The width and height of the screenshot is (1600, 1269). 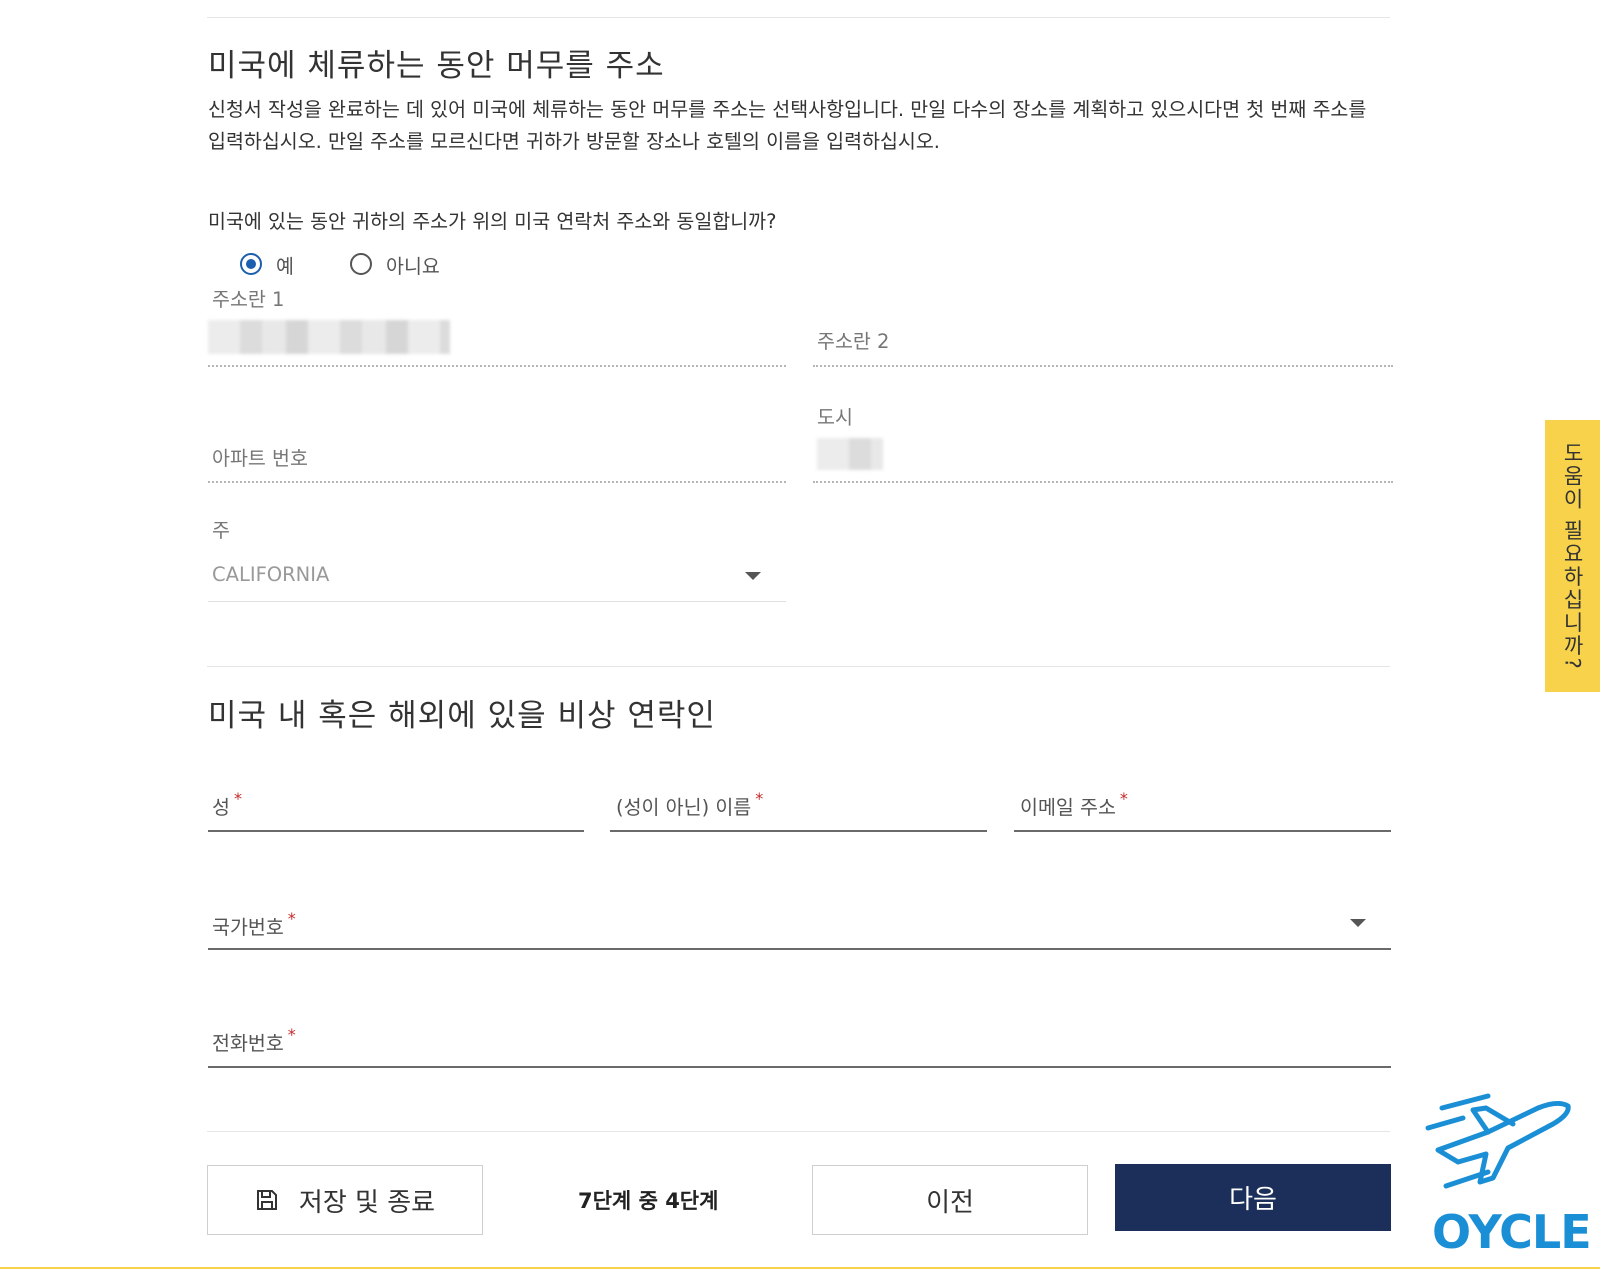 I want to click on section-title-stay-address: 미국에 체류하는 동안 머무를 주소, so click(x=436, y=66).